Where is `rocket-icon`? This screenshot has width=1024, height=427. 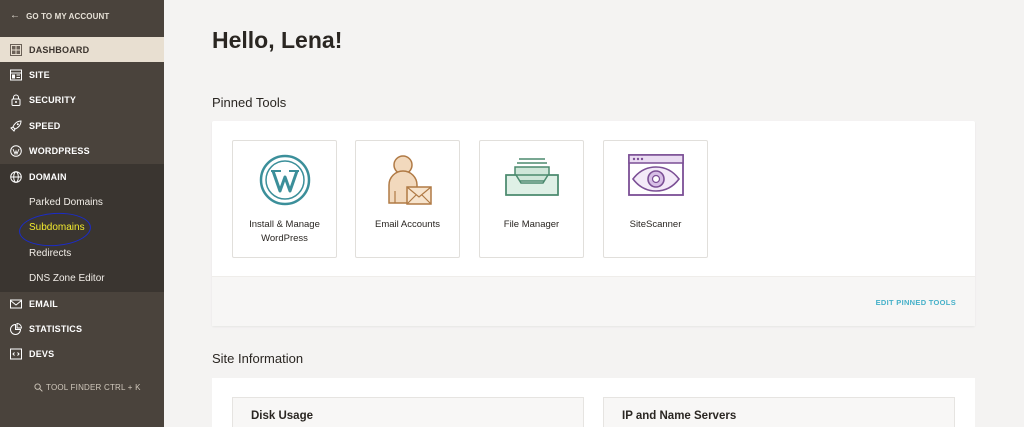
rocket-icon is located at coordinates (16, 125).